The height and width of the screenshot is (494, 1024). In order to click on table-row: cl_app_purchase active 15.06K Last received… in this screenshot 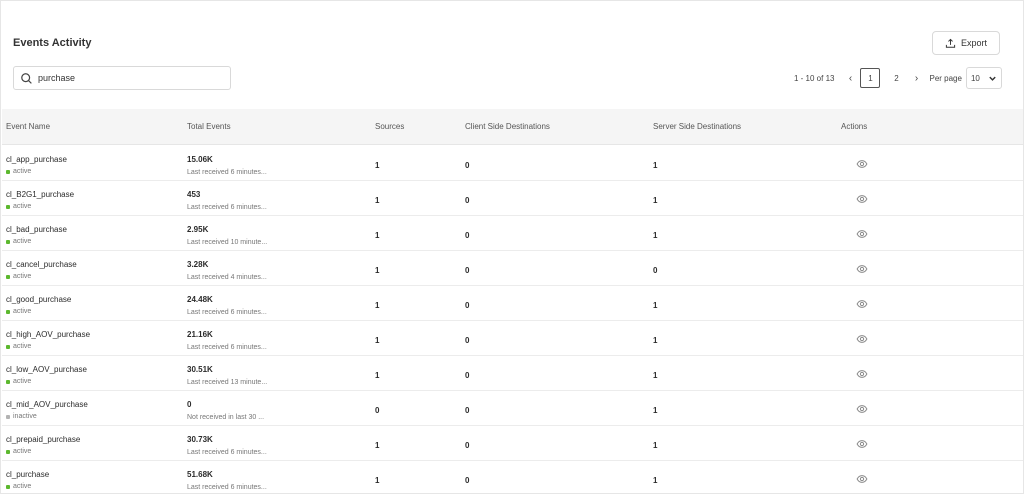, I will do `click(512, 163)`.